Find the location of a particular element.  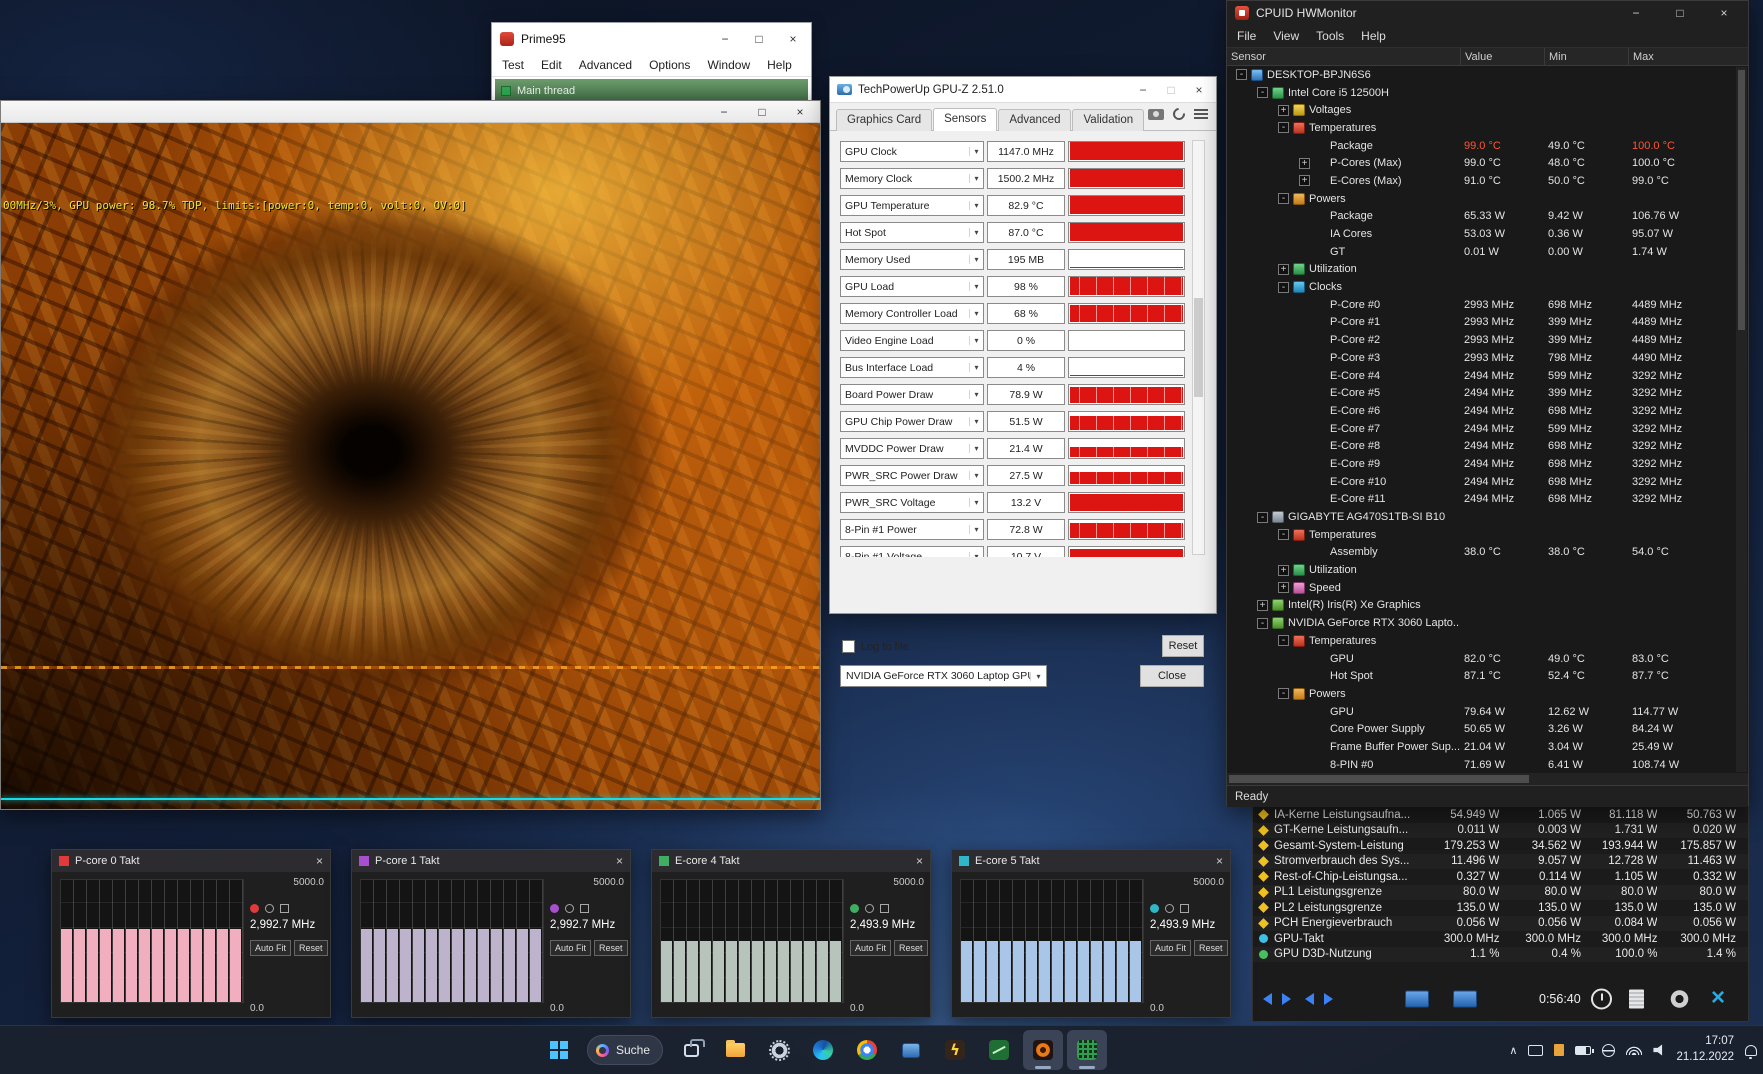

sensor-tree-row: GPU 79.64 W 12.62 W 114.77 W is located at coordinates (1487, 712).